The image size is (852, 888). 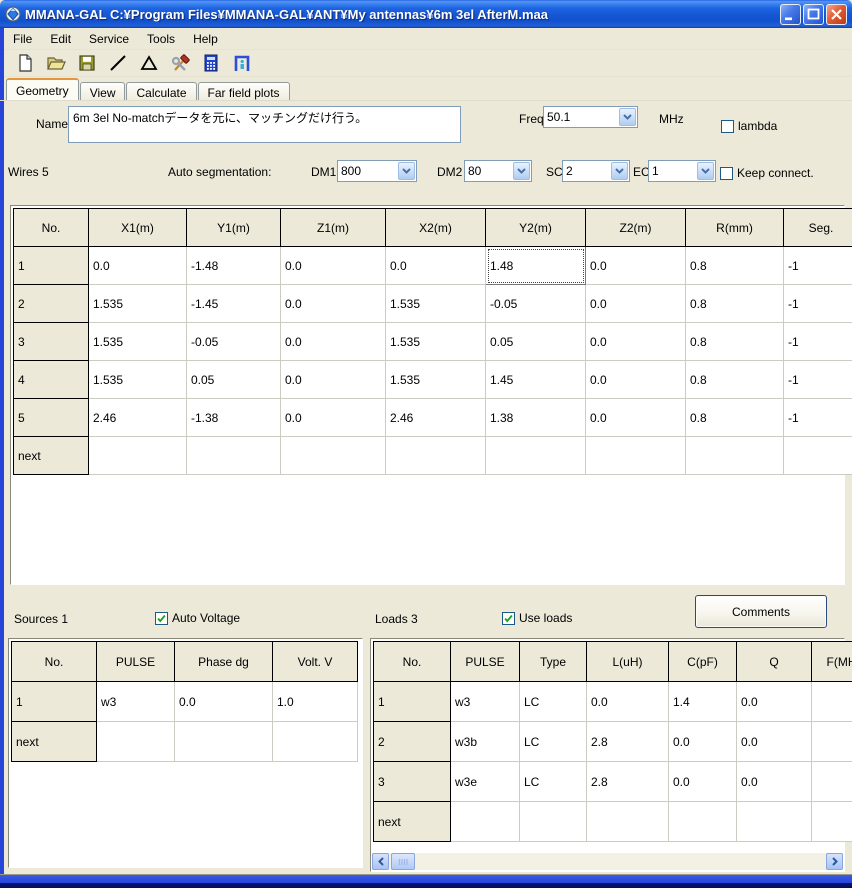 I want to click on cell: -1.48, so click(x=233, y=265).